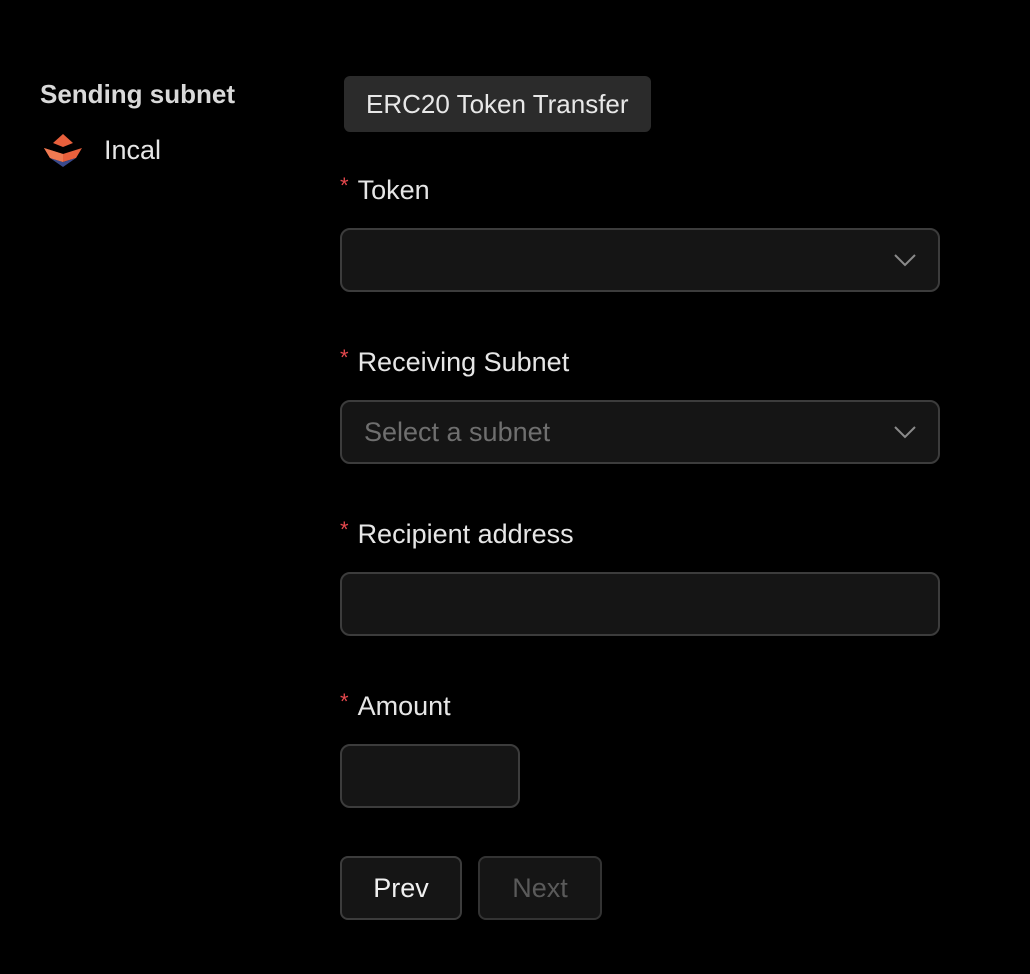 The height and width of the screenshot is (974, 1030). Describe the element at coordinates (393, 190) in the screenshot. I see `token-label-text: Token` at that location.